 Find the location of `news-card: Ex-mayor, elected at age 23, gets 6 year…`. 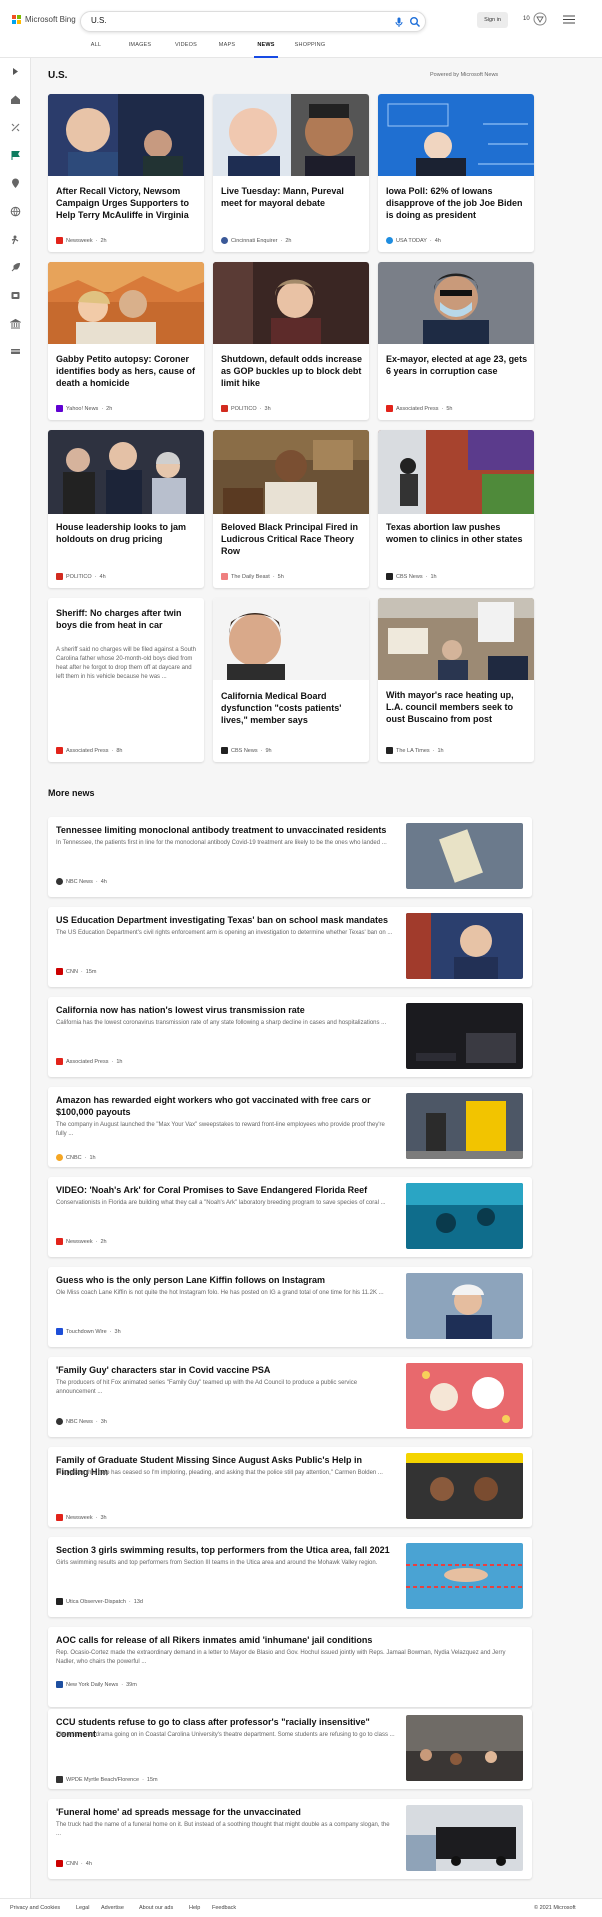

news-card: Ex-mayor, elected at age 23, gets 6 year… is located at coordinates (456, 341).